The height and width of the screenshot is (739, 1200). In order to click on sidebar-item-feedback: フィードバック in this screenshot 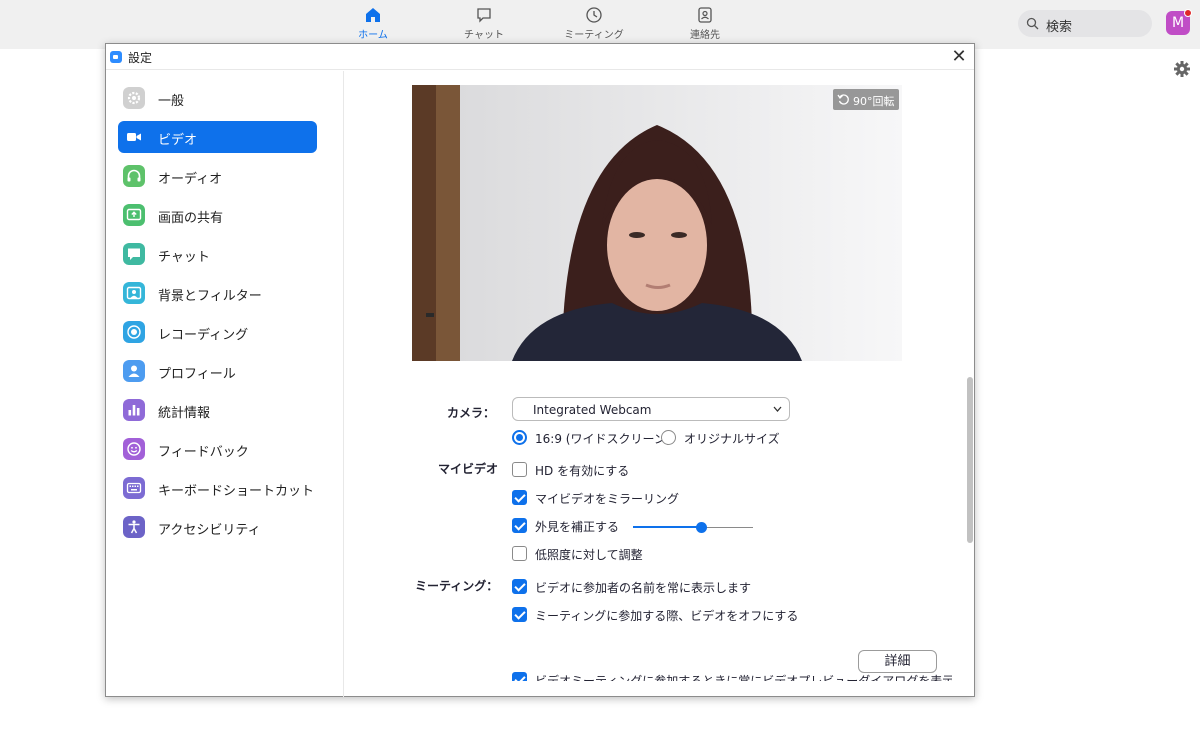, I will do `click(217, 449)`.